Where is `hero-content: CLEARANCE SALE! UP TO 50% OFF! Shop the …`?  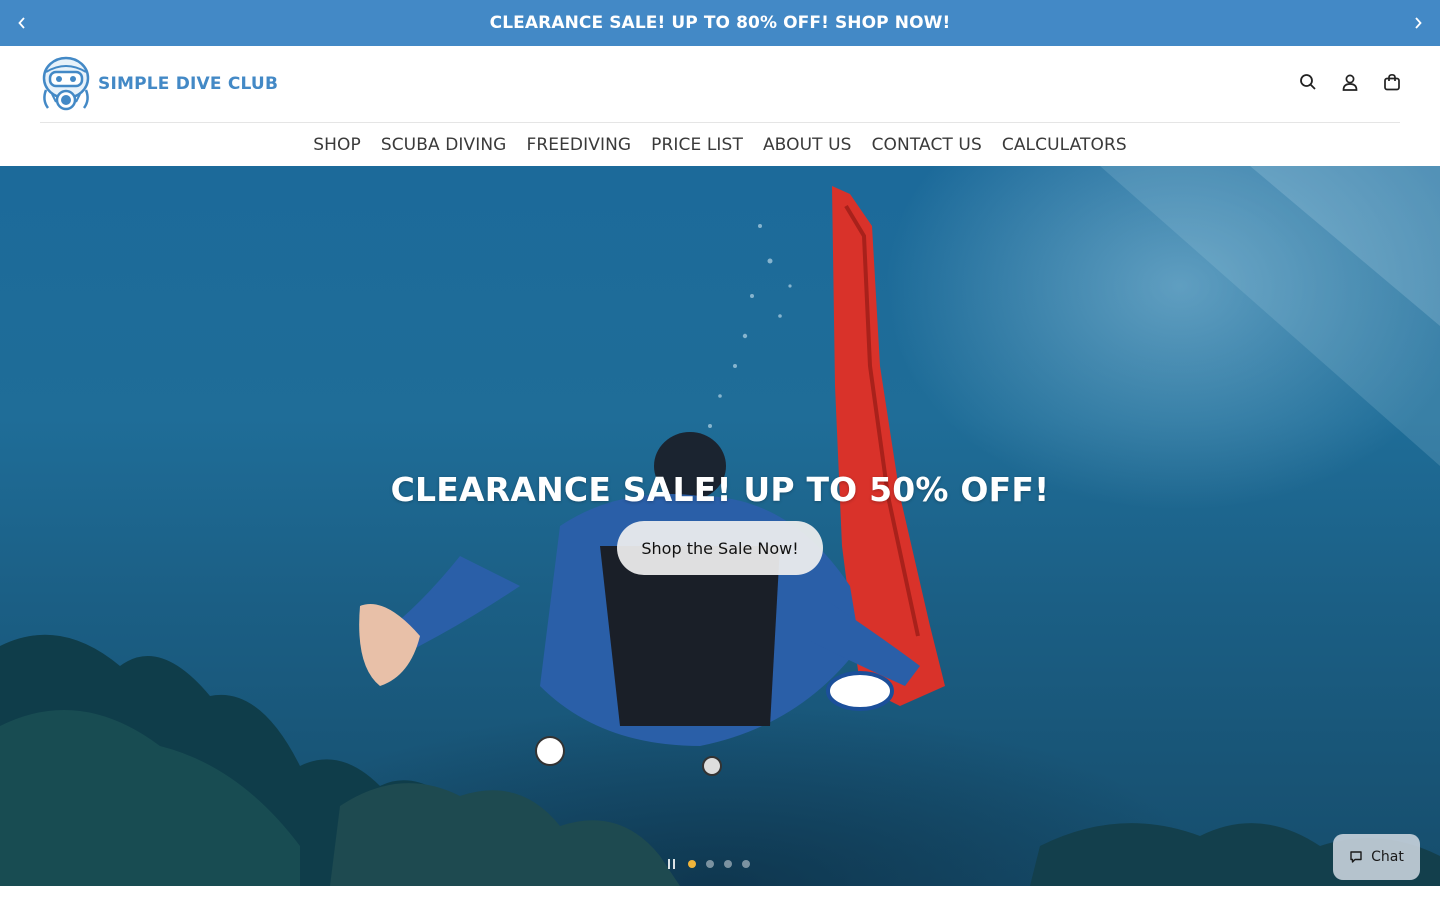
hero-content: CLEARANCE SALE! UP TO 50% OFF! Shop the … is located at coordinates (720, 522).